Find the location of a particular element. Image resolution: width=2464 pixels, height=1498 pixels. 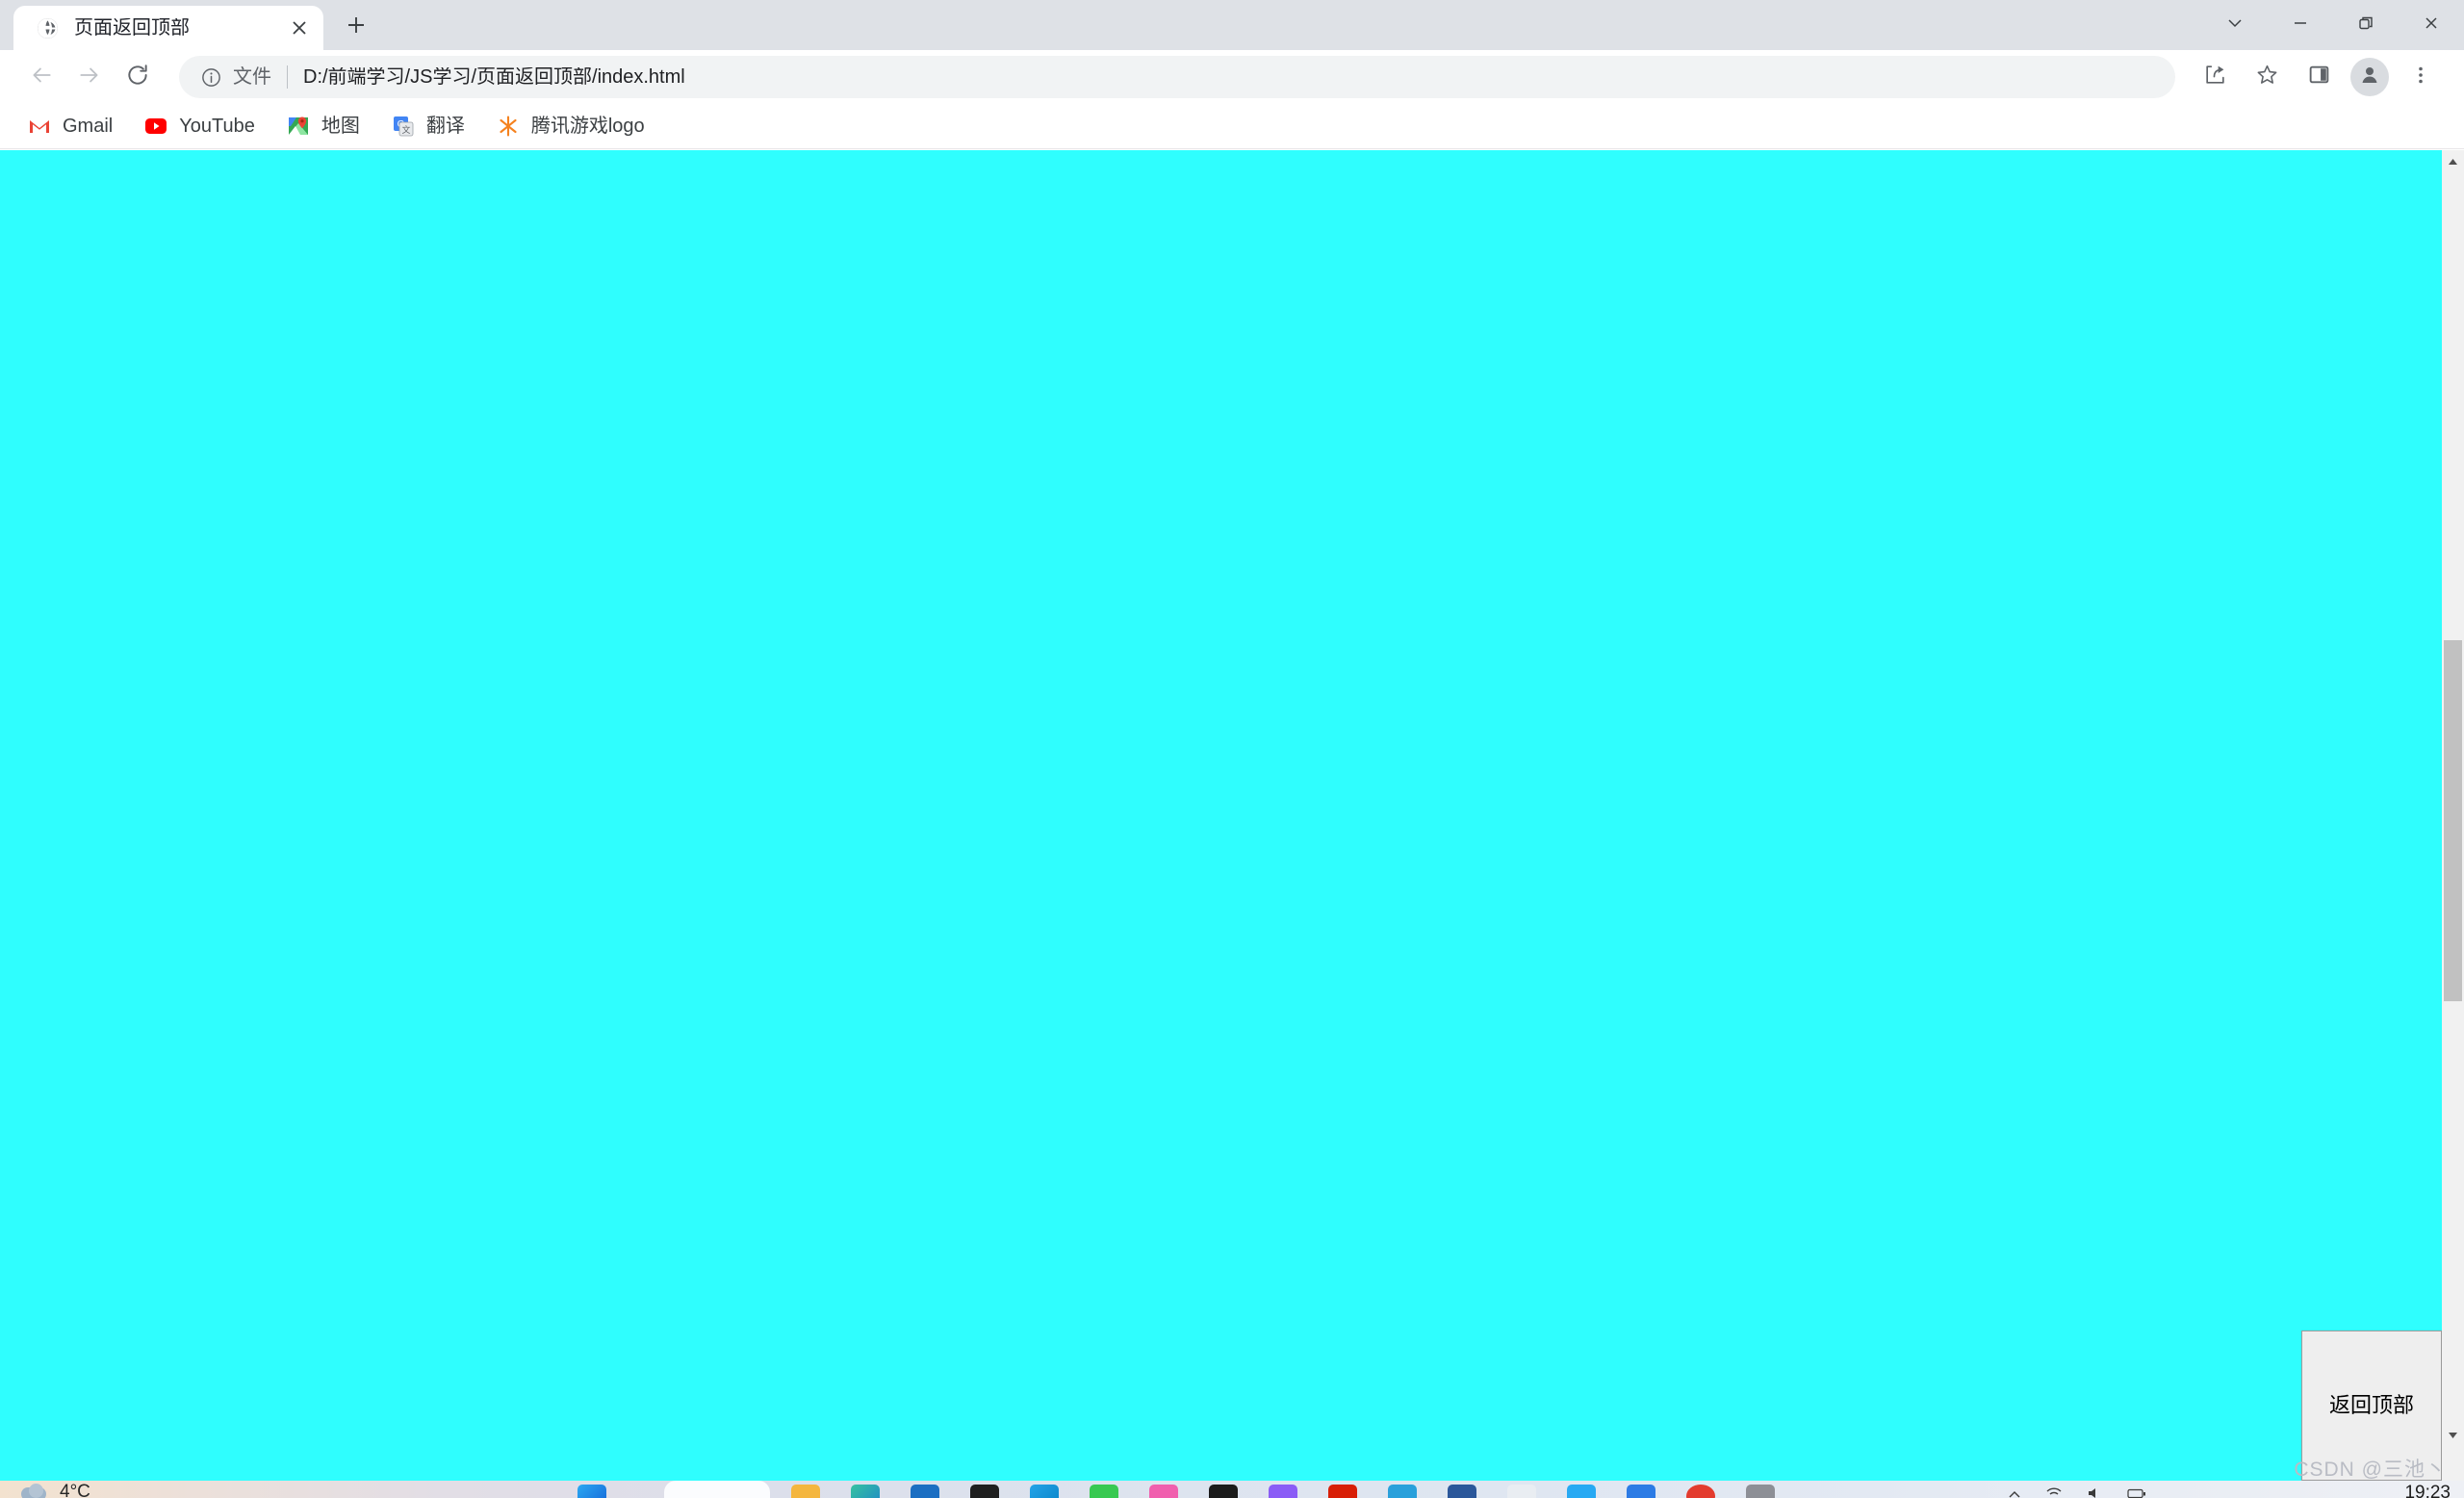

taskbar-icon-terminal is located at coordinates (984, 1491).